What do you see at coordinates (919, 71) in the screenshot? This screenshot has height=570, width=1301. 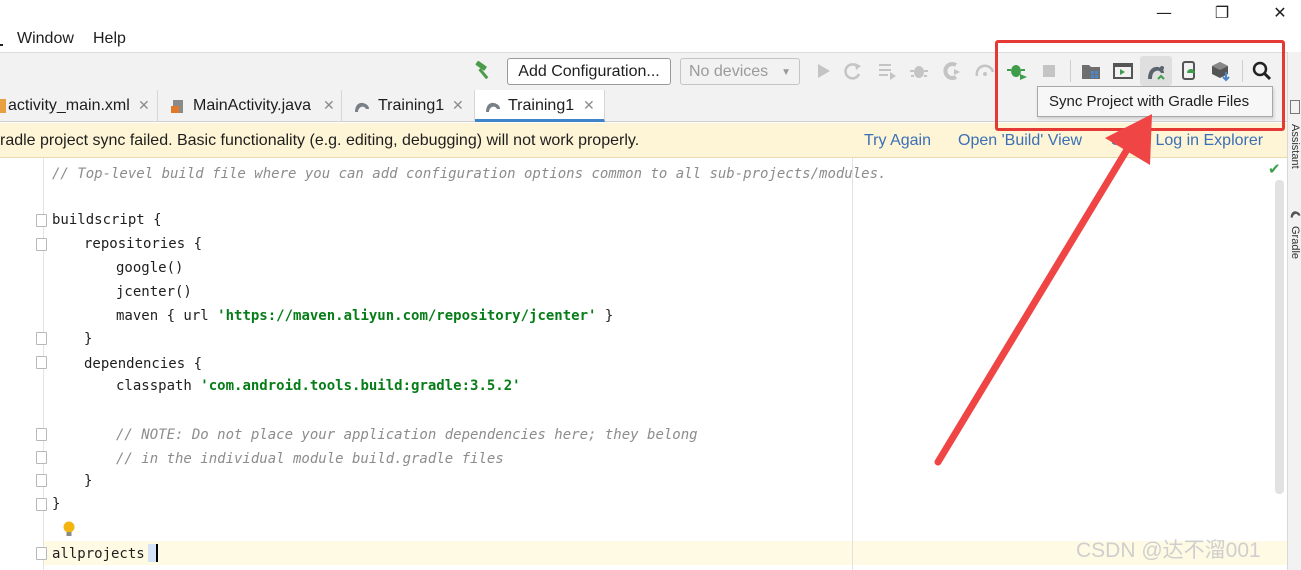 I see `debug-icon` at bounding box center [919, 71].